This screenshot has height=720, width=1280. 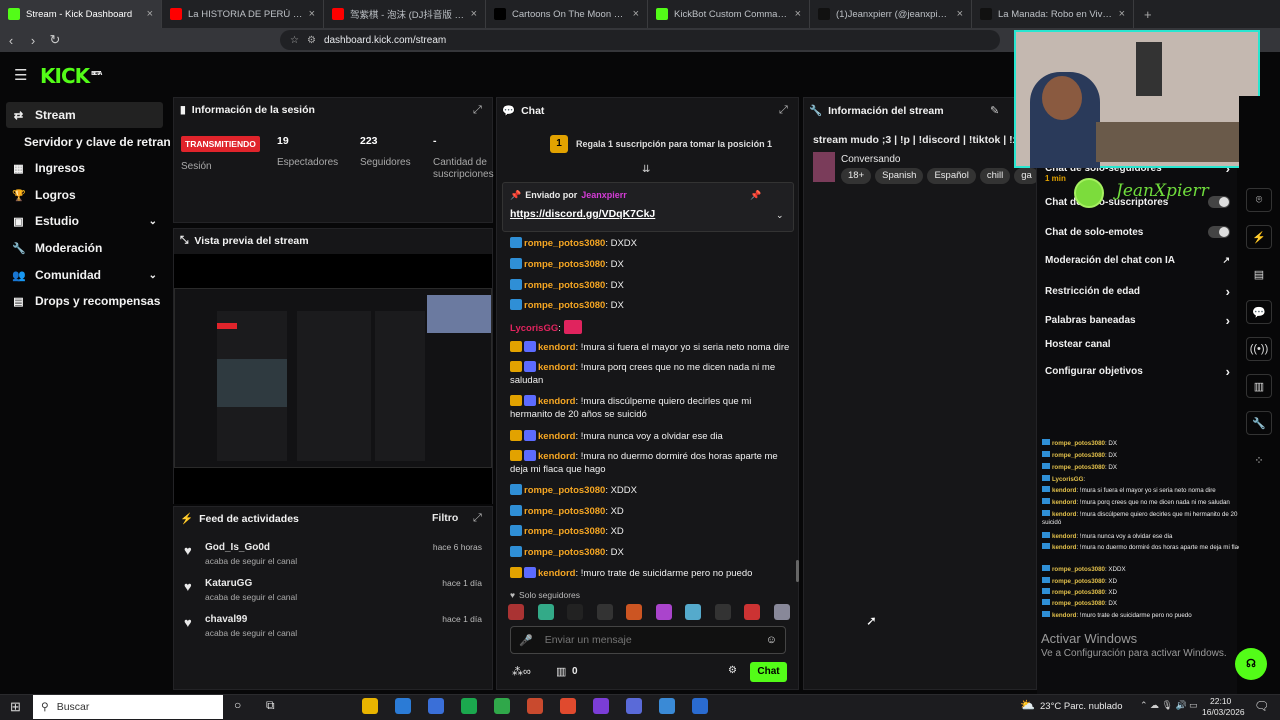 What do you see at coordinates (1259, 423) in the screenshot?
I see `wrench-button: 🔧` at bounding box center [1259, 423].